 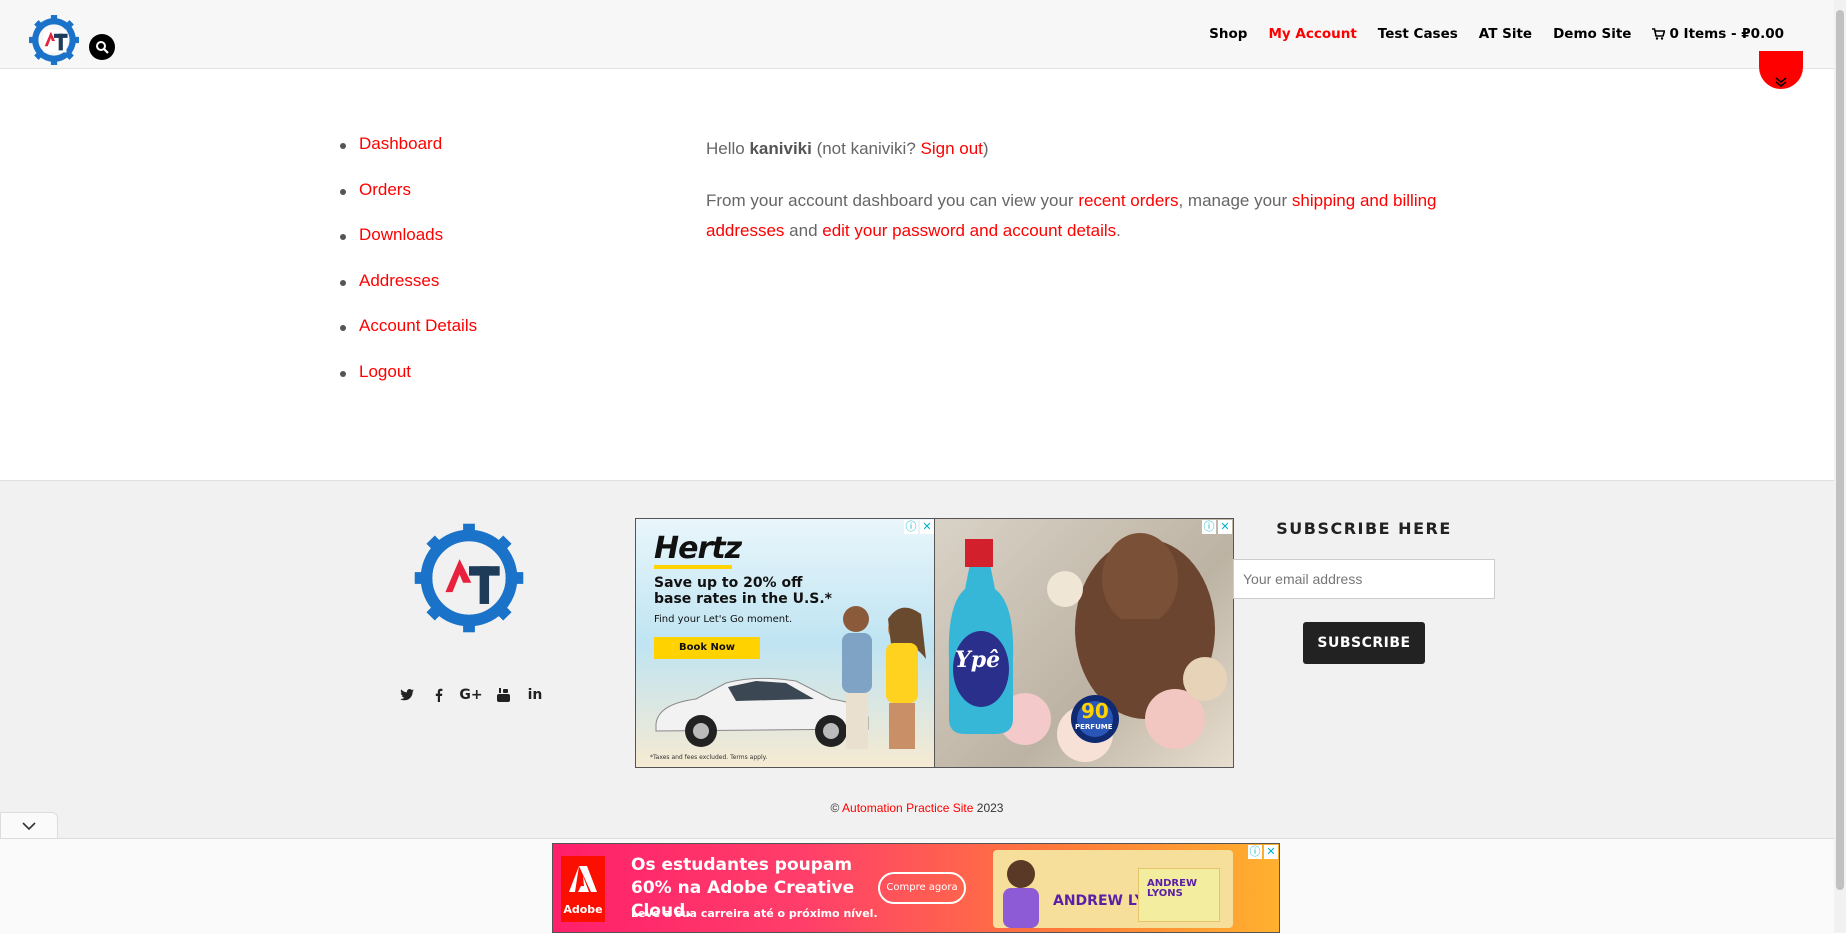 What do you see at coordinates (1364, 579) in the screenshot?
I see `email-input` at bounding box center [1364, 579].